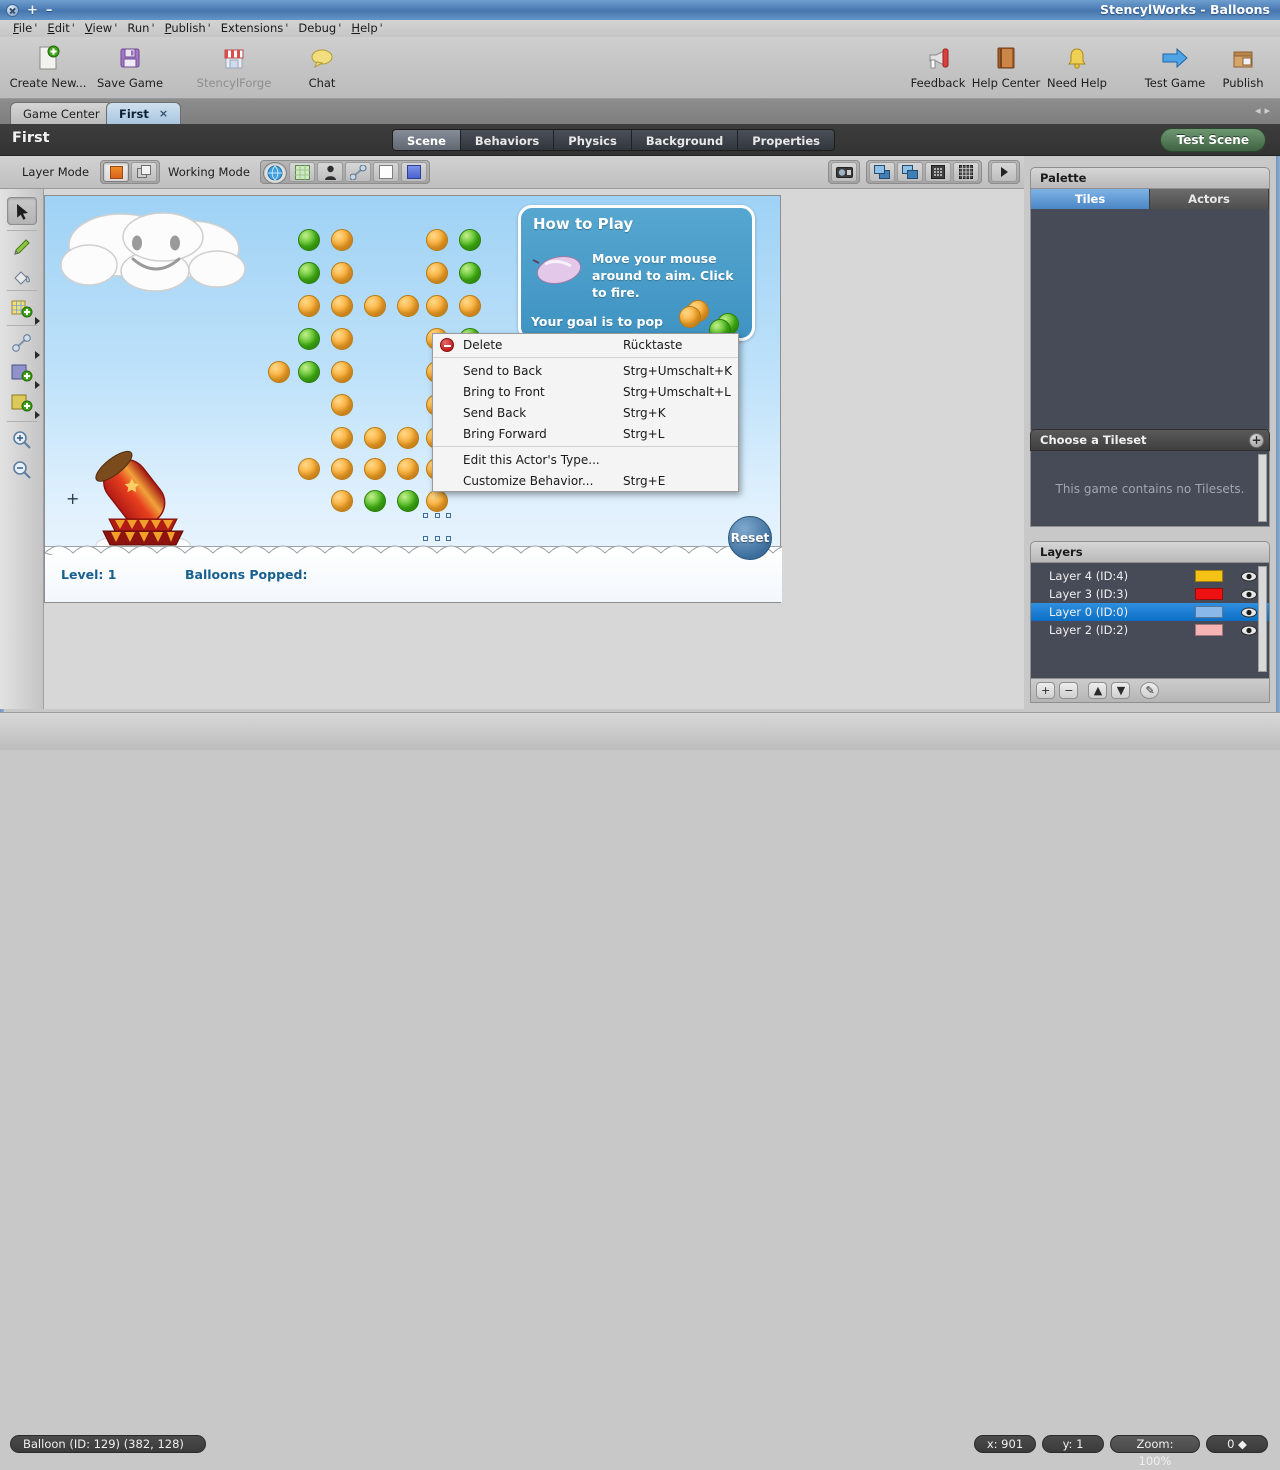 The image size is (1280, 1470). I want to click on menu-publish: Publish, so click(188, 28).